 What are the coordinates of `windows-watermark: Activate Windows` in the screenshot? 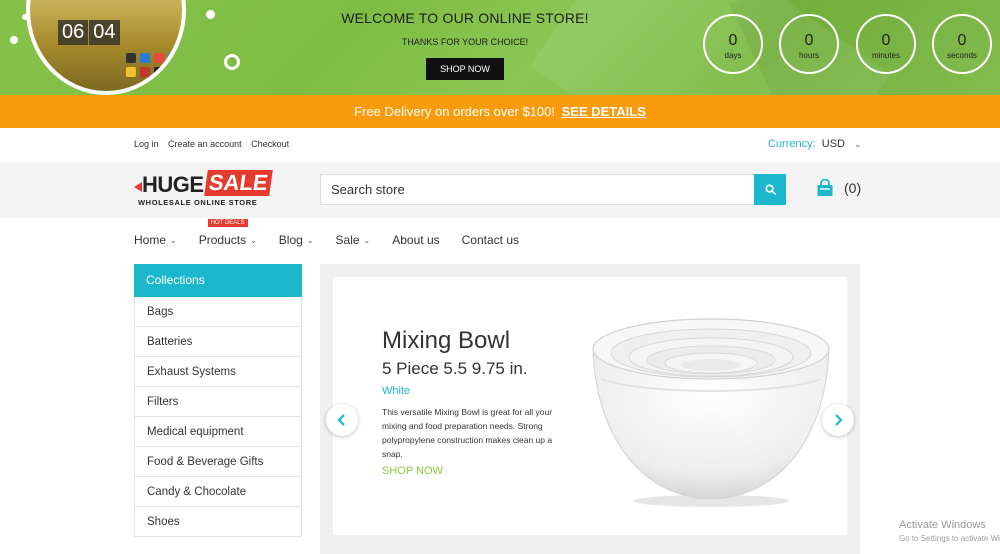 It's located at (942, 525).